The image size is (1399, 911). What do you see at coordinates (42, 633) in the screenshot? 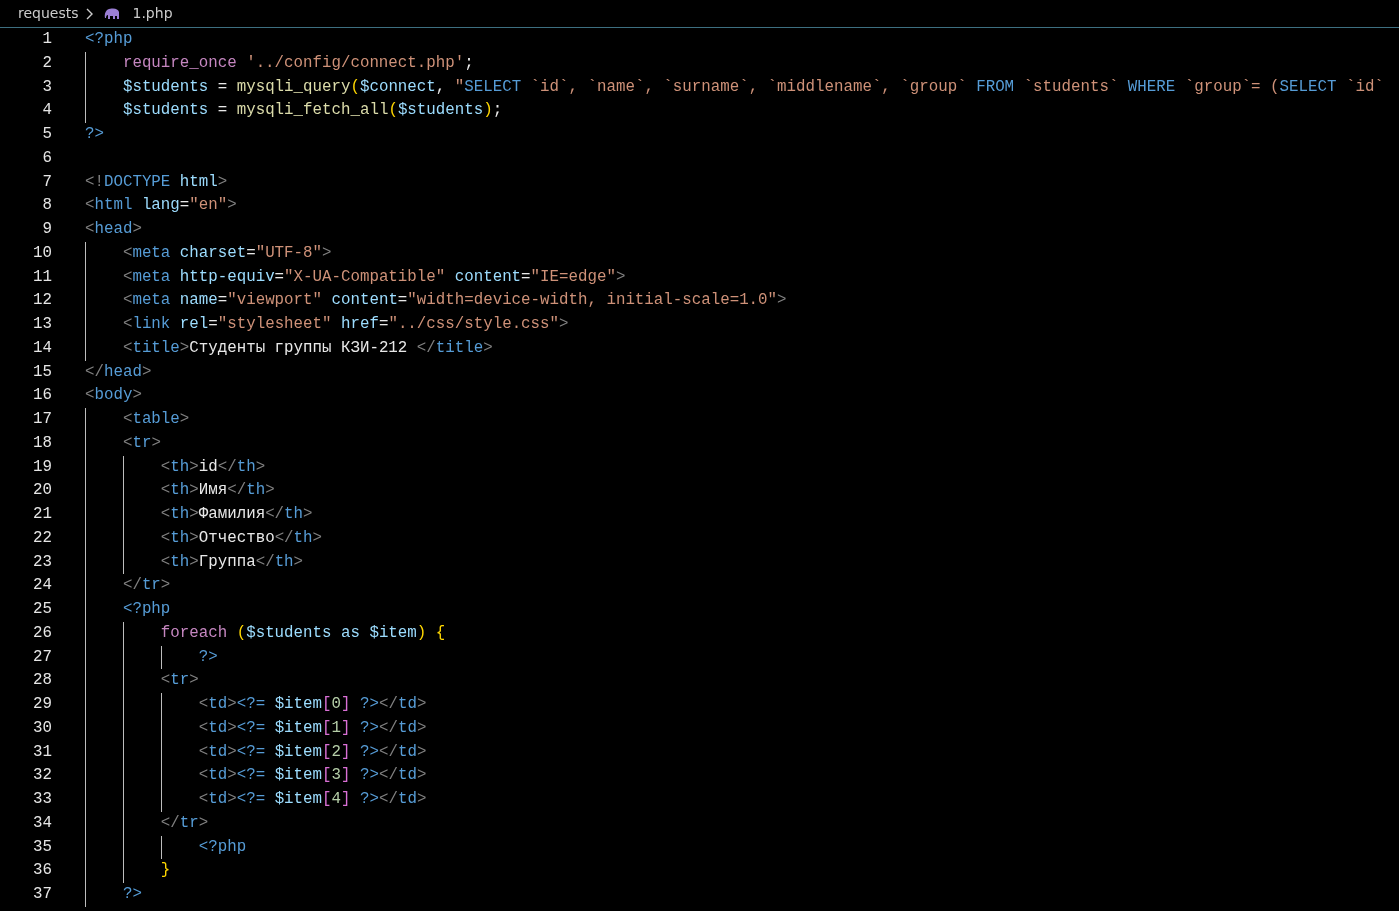
I see `line-number: 26` at bounding box center [42, 633].